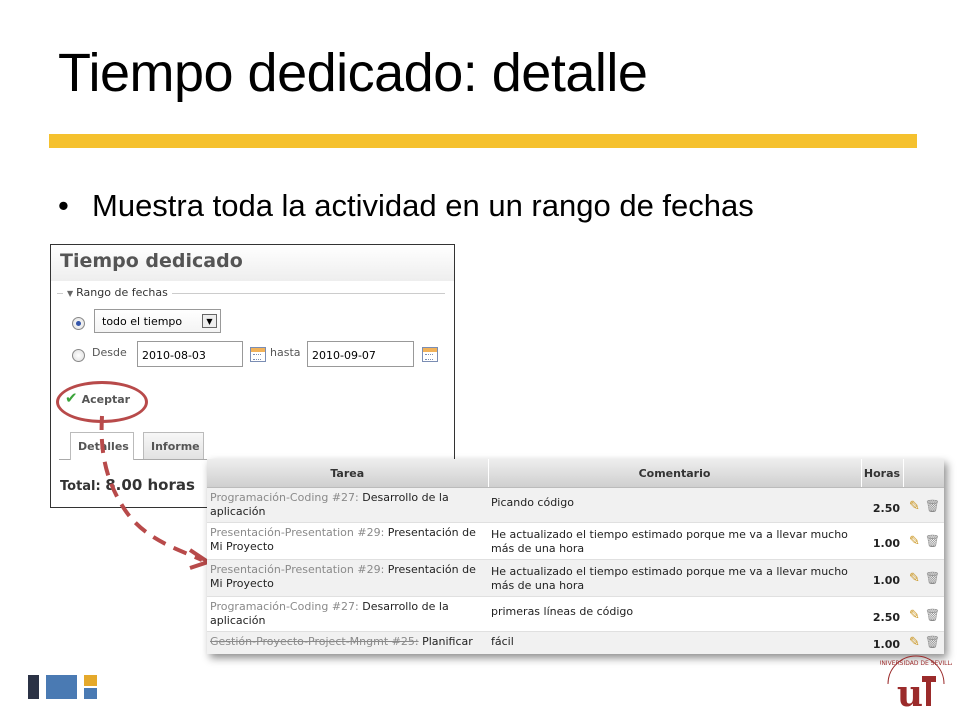 The image size is (960, 720). What do you see at coordinates (209, 321) in the screenshot?
I see `dropdown-arrow-icon: ▼` at bounding box center [209, 321].